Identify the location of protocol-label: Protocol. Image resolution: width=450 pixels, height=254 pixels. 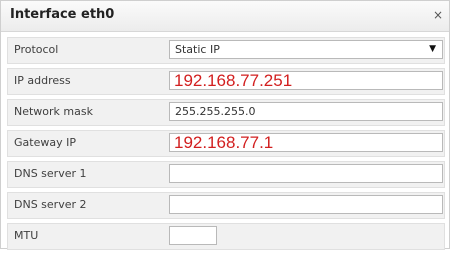
(36, 49).